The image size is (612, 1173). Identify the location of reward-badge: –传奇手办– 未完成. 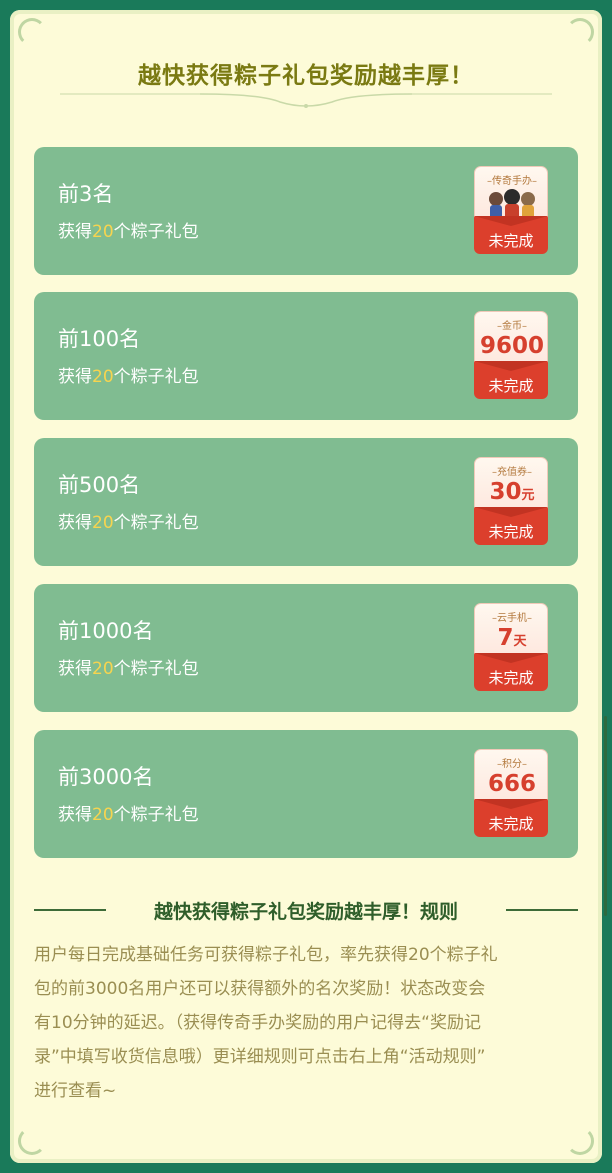
(511, 210).